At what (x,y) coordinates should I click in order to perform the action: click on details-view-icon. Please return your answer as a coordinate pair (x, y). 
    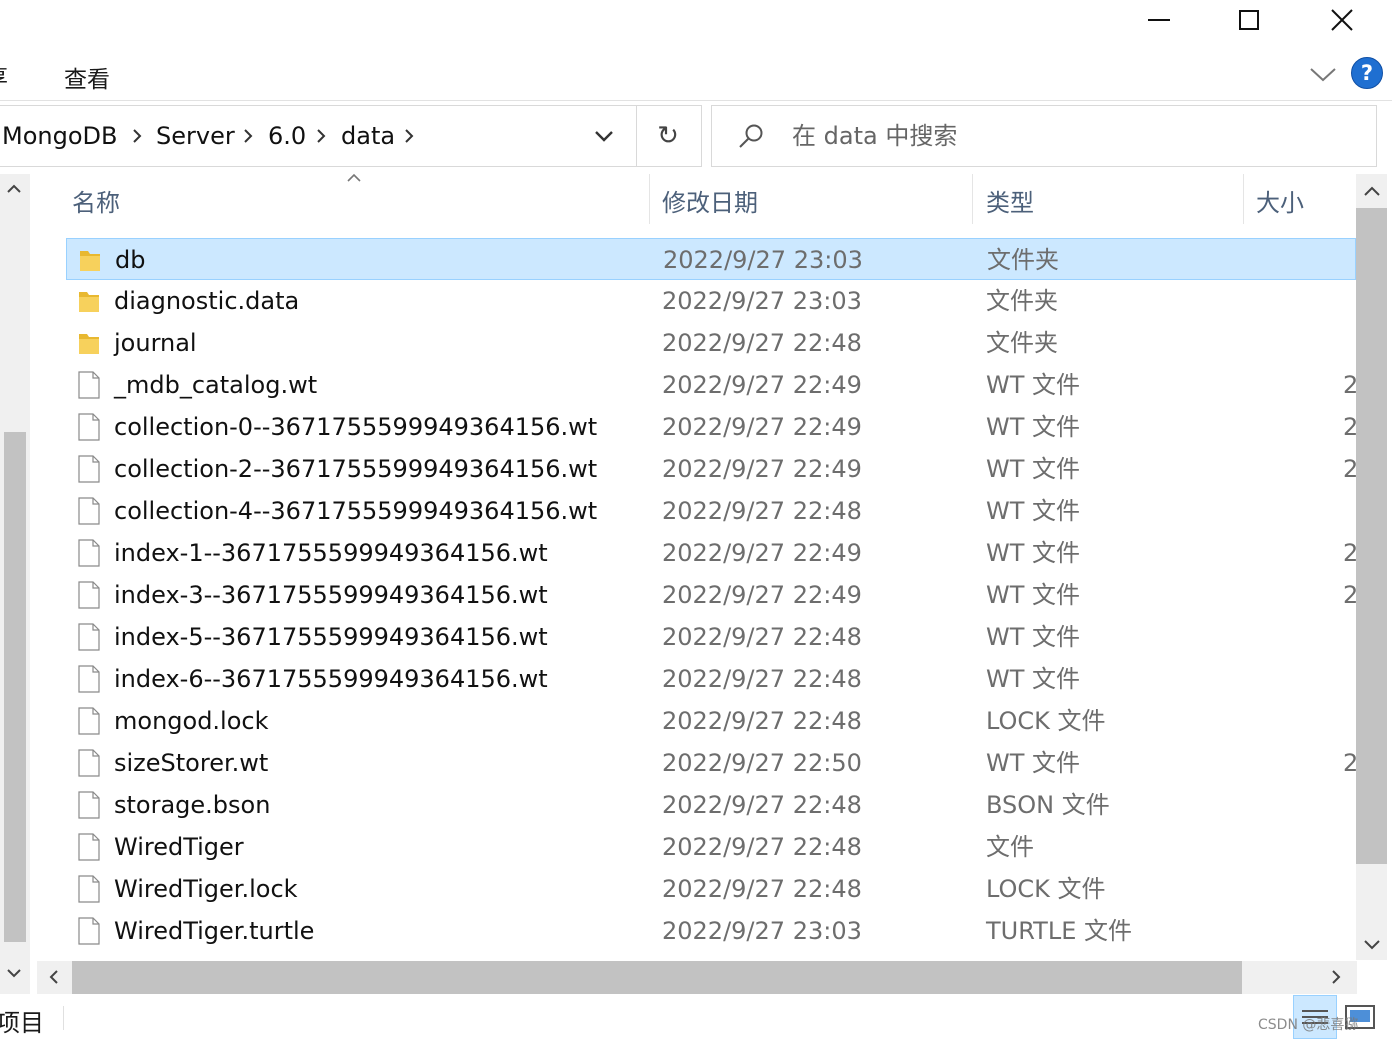
    Looking at the image, I should click on (1315, 1011).